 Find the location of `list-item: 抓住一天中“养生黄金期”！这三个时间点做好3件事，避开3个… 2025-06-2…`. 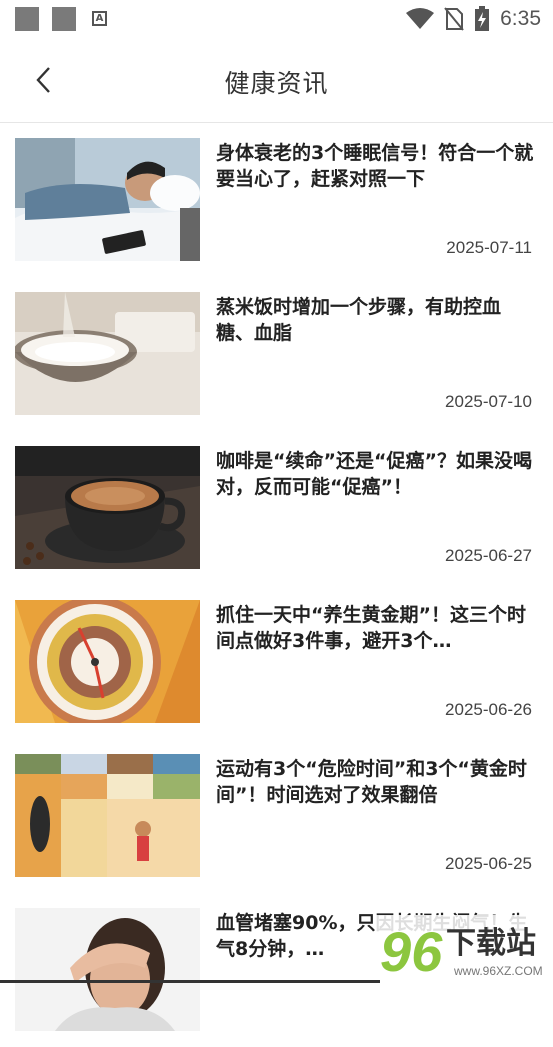

list-item: 抓住一天中“养生黄金期”！这三个时间点做好3件事，避开3个… 2025-06-2… is located at coordinates (276, 662).